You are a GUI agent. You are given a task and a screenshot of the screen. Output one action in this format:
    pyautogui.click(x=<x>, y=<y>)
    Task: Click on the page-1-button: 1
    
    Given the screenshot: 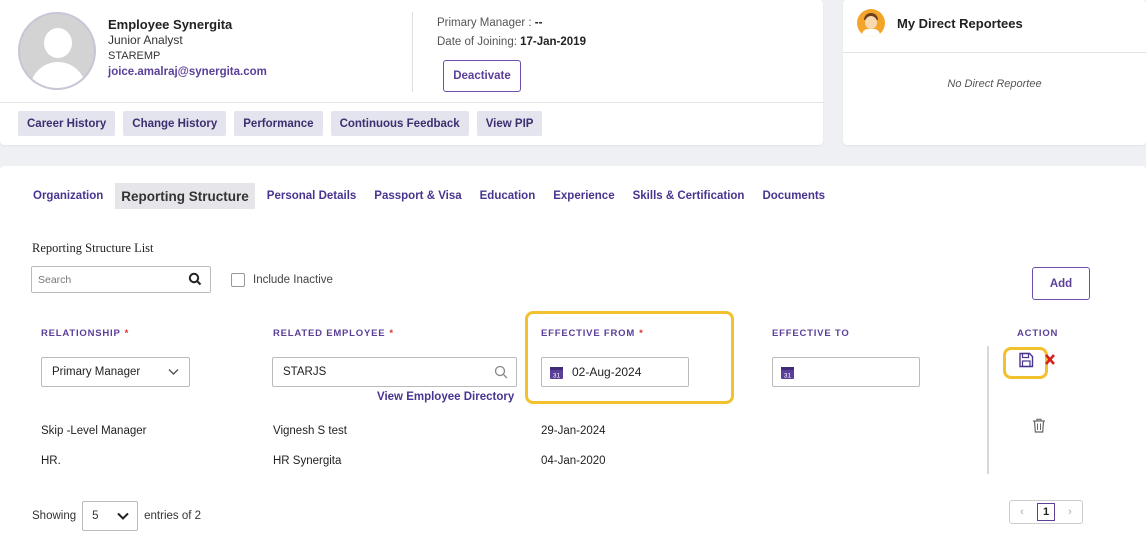 What is the action you would take?
    pyautogui.click(x=1046, y=512)
    